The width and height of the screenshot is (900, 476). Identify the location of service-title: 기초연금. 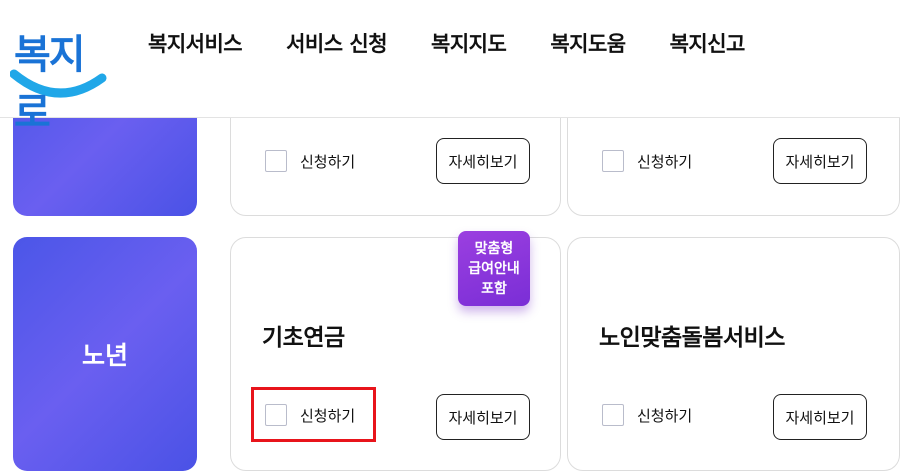
(303, 338).